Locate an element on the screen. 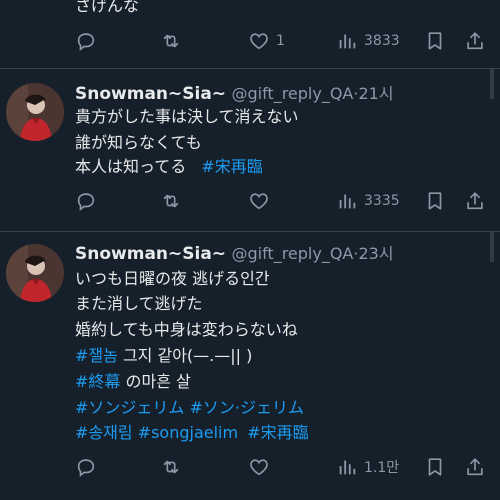 This screenshot has width=500, height=500. tweet-text-line: 本人は知ってる #宋再臨 is located at coordinates (169, 167).